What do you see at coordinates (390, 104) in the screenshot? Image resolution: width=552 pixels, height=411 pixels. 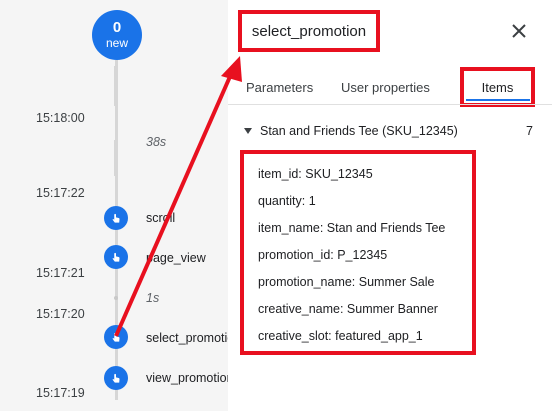 I see `tabs-divider` at bounding box center [390, 104].